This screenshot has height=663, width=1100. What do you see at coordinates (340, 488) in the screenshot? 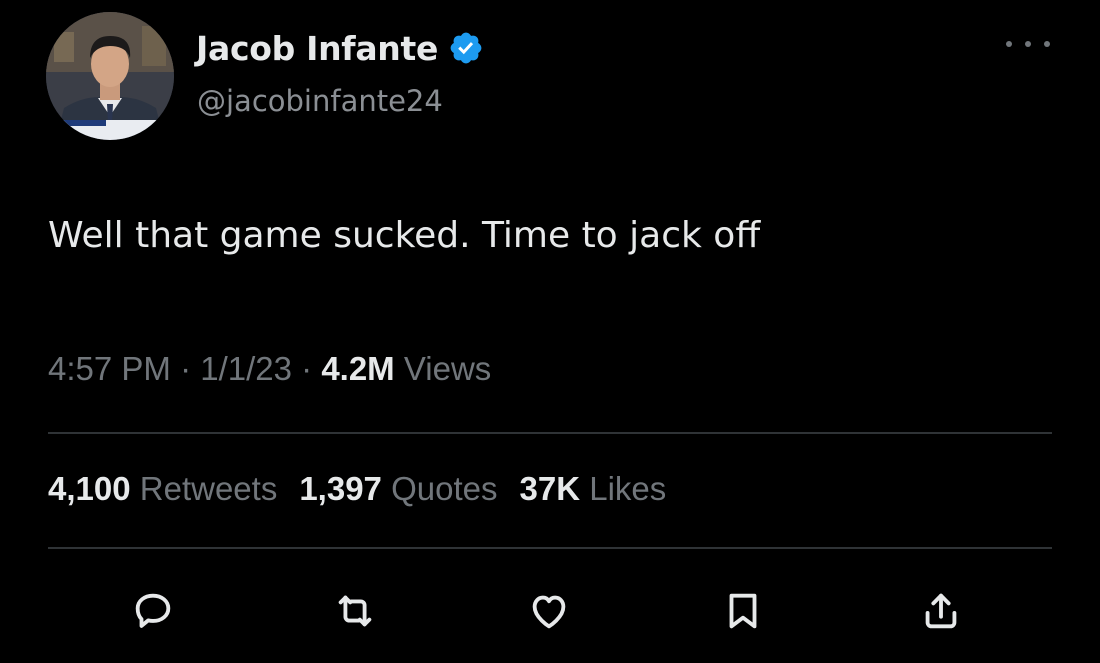
I see `quotes-count: 1,397` at bounding box center [340, 488].